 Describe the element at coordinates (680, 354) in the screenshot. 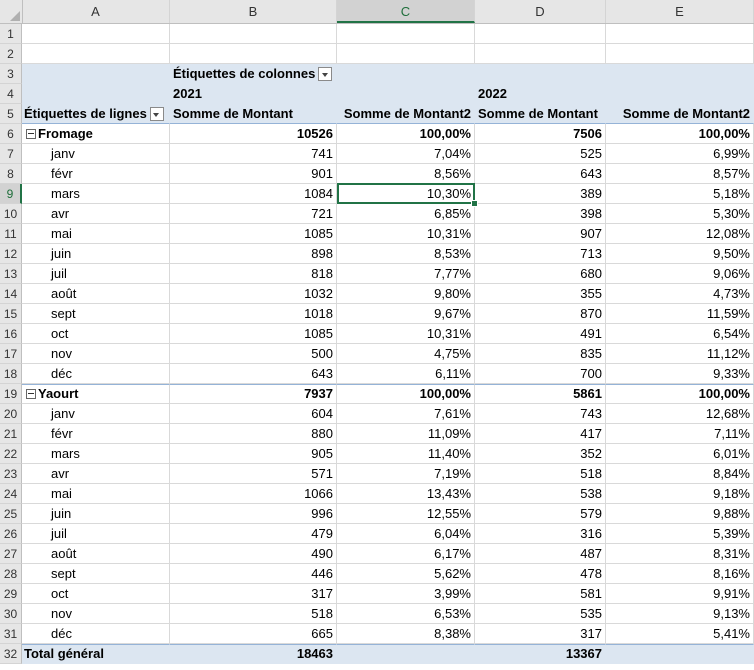

I see `pct-2022: 11,12%` at that location.